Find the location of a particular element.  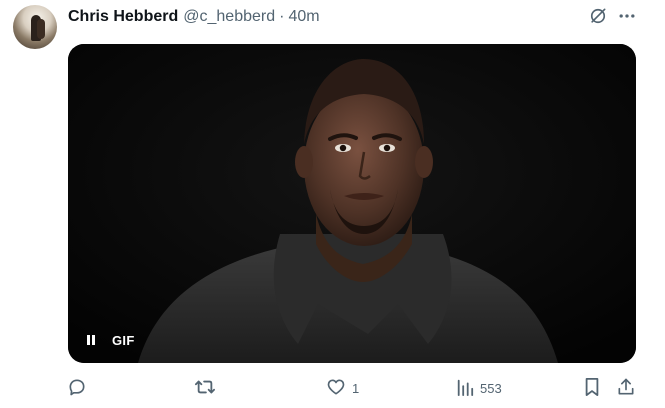

share-button is located at coordinates (626, 388).